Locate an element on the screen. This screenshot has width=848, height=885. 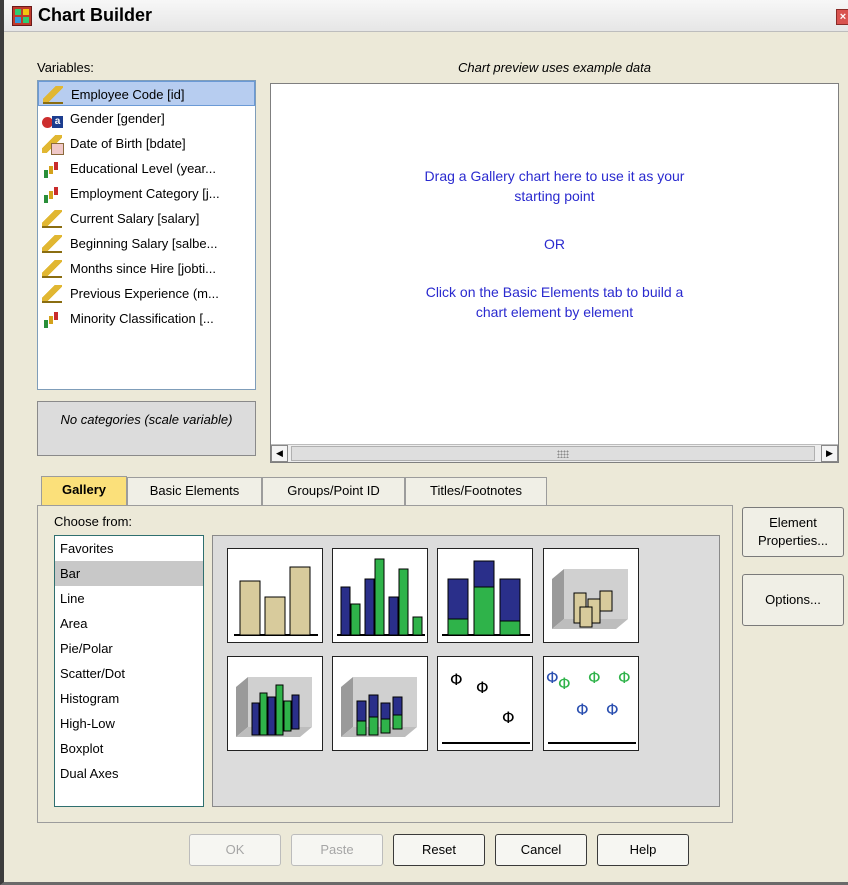
chart-type-bar: Bar is located at coordinates (129, 573).